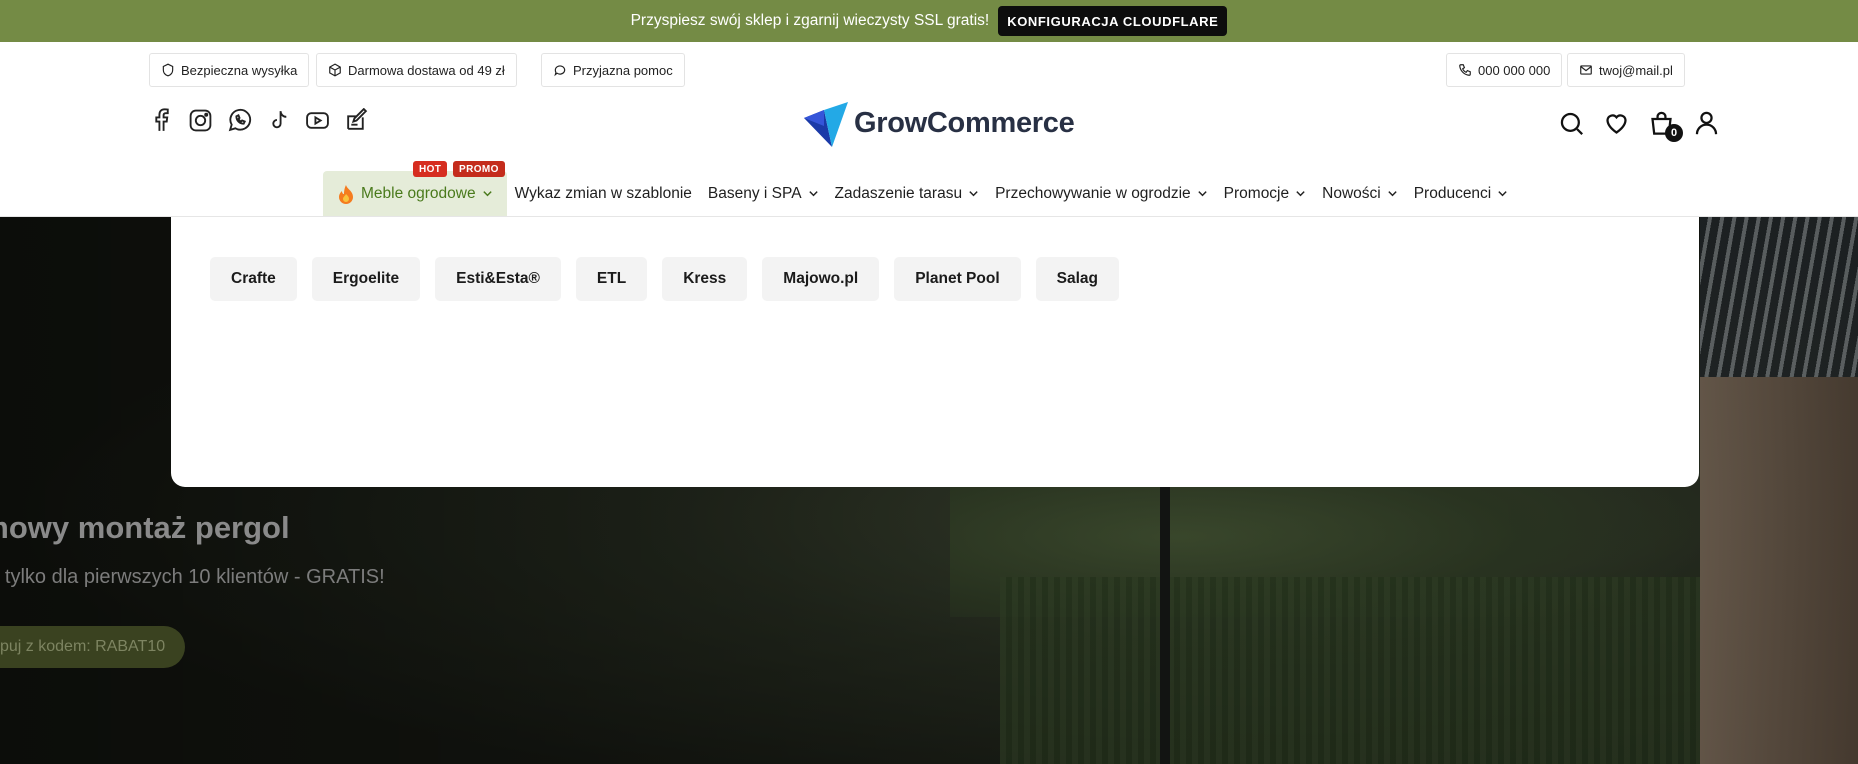 Image resolution: width=1858 pixels, height=764 pixels. What do you see at coordinates (93, 647) in the screenshot?
I see `hero-cta-button: puj z kodem: RABAT10` at bounding box center [93, 647].